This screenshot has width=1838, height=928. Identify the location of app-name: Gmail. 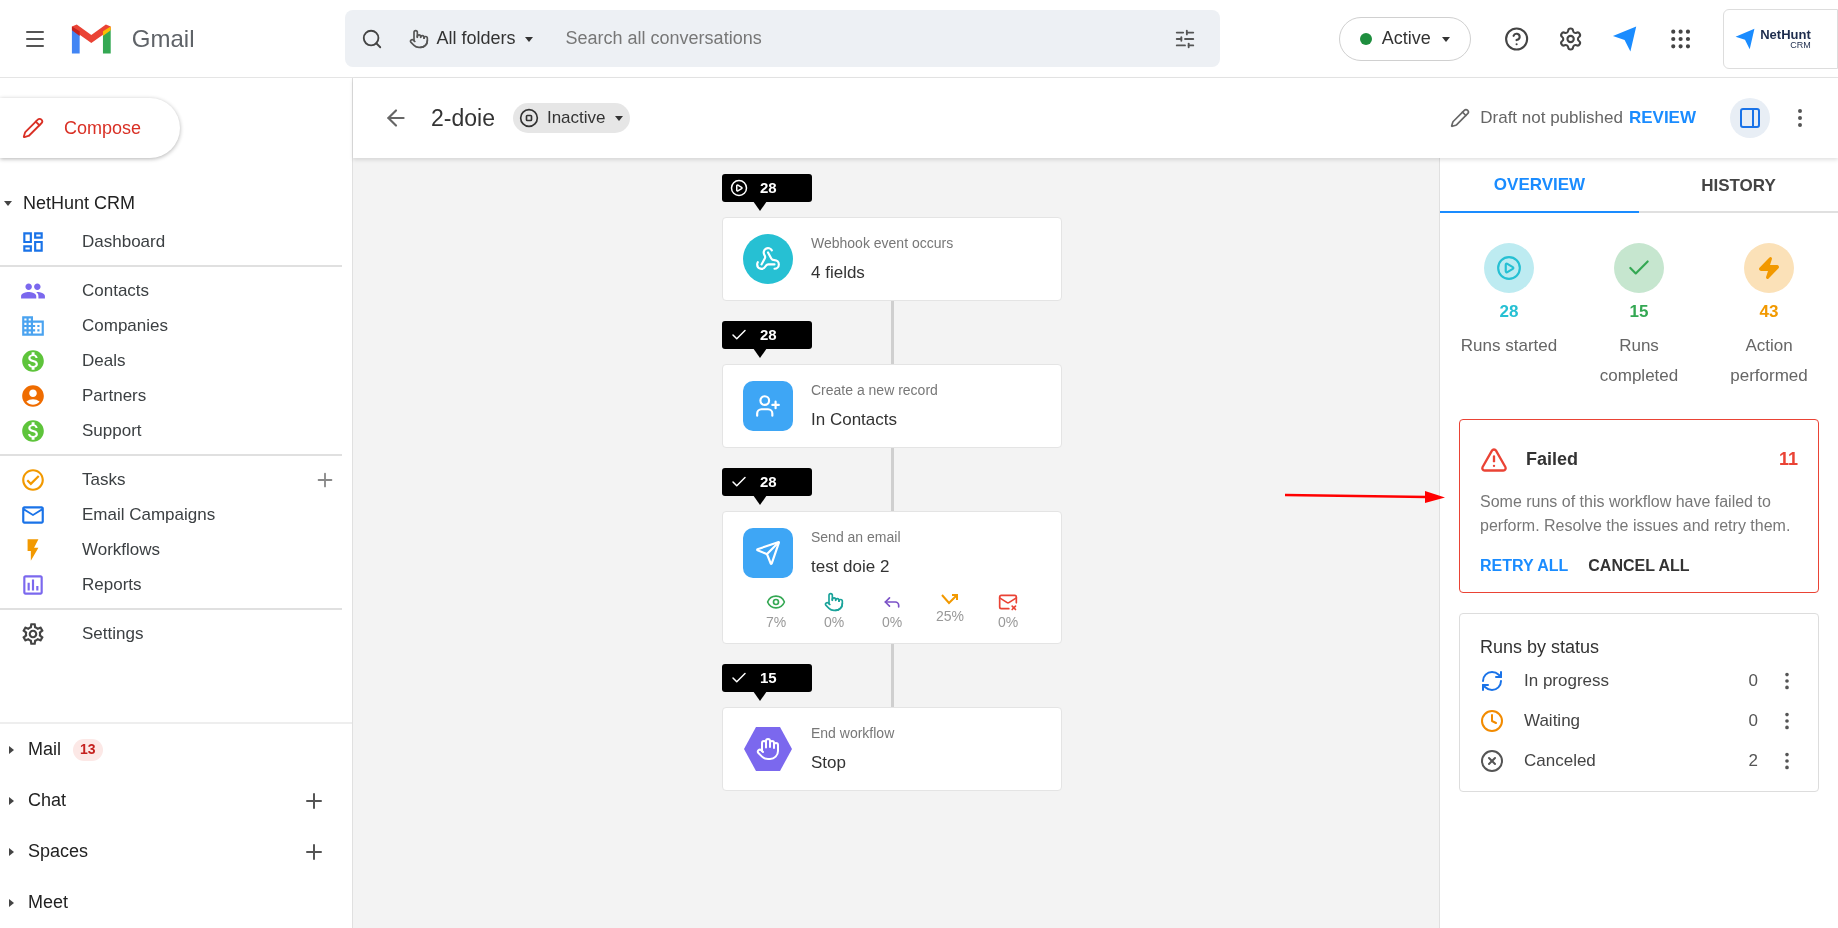
(163, 38).